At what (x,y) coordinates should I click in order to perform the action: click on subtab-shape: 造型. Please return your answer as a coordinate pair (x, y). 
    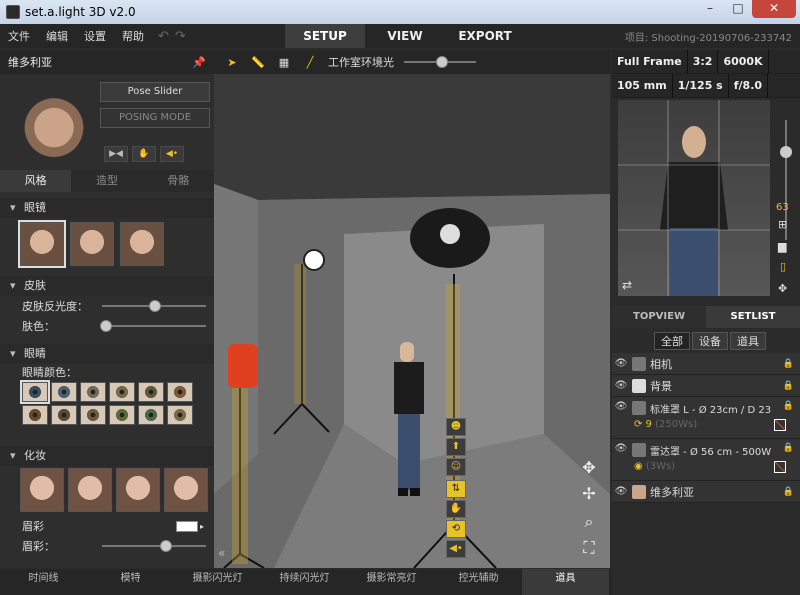
    Looking at the image, I should click on (106, 181).